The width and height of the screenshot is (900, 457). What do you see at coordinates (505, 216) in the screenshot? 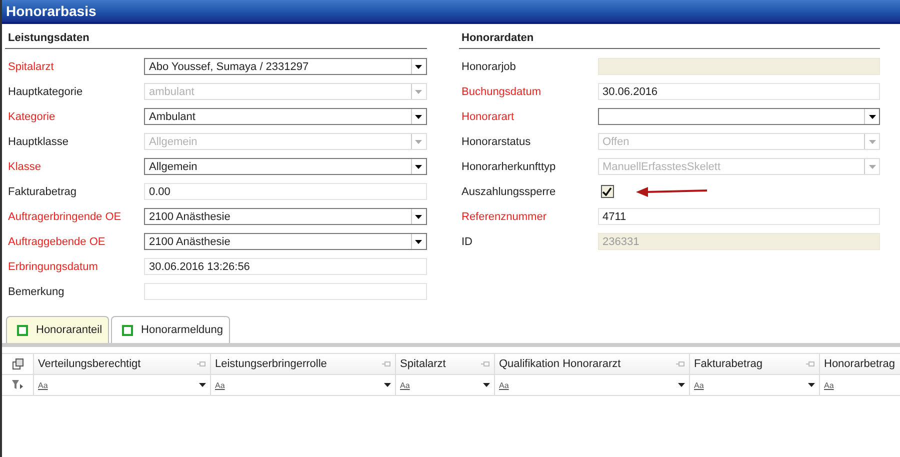
I see `field-label: Referenznummer` at bounding box center [505, 216].